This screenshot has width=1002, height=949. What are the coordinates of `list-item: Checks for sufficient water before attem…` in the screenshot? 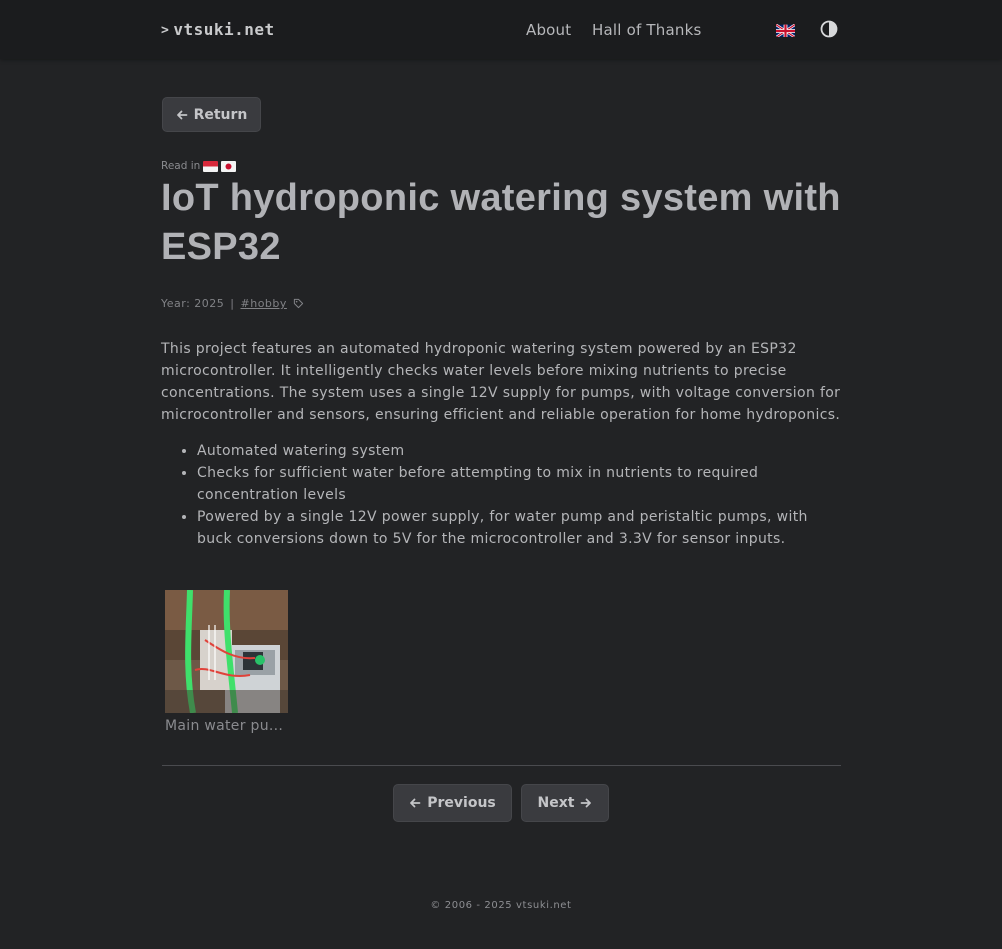 It's located at (519, 484).